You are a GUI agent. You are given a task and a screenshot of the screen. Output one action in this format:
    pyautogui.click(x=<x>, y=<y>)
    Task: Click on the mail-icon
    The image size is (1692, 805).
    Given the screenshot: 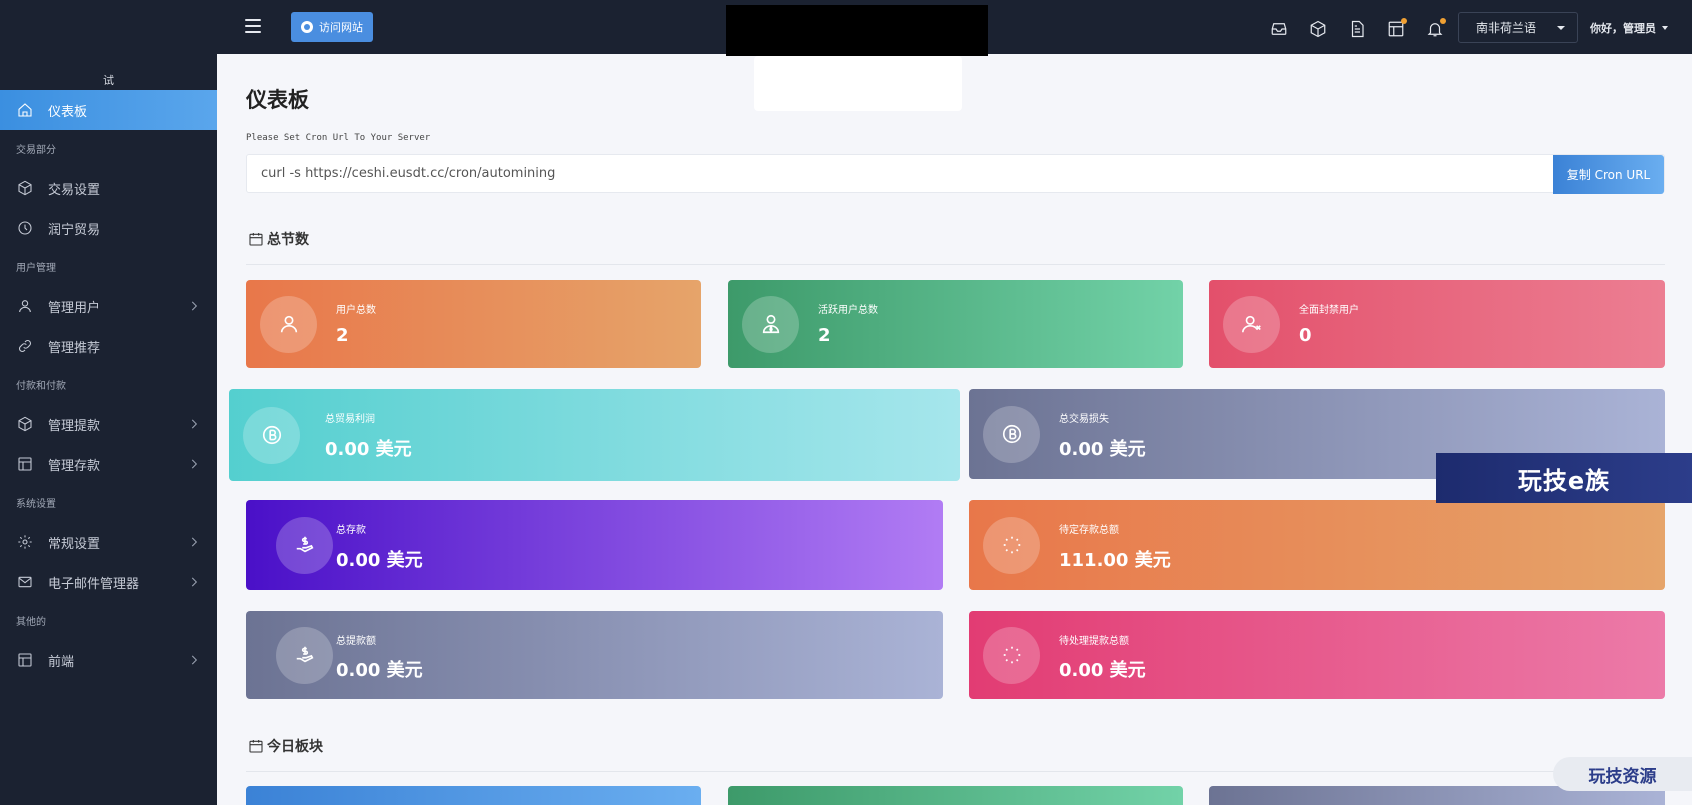 What is the action you would take?
    pyautogui.click(x=25, y=582)
    